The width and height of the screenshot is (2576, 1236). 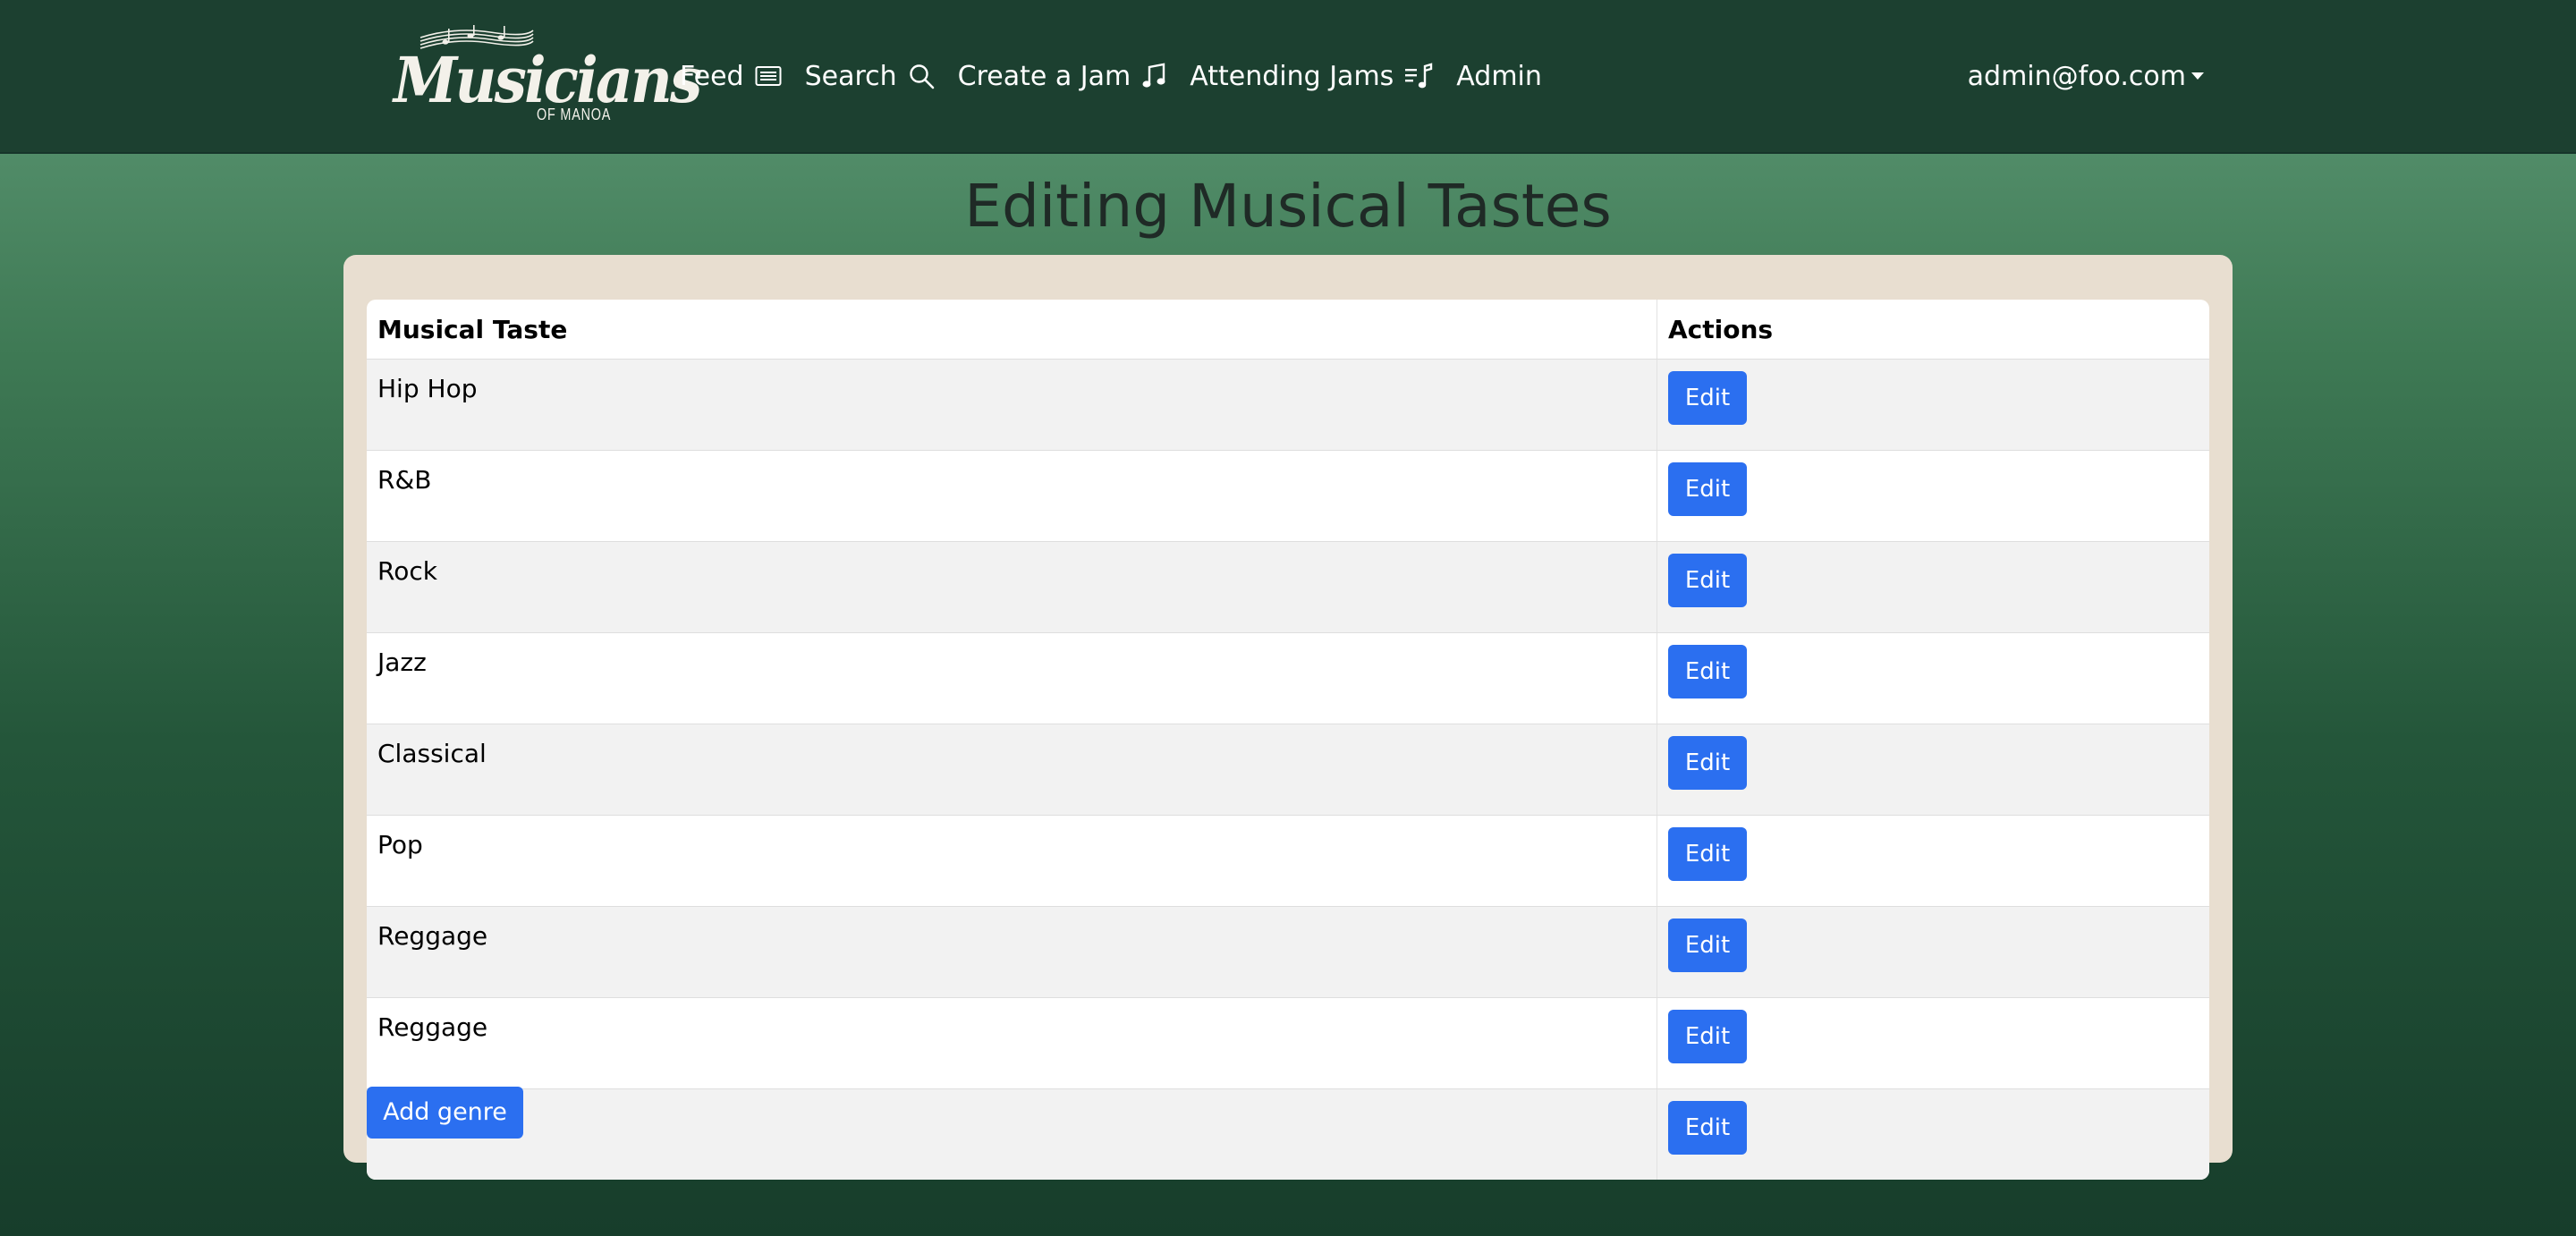 What do you see at coordinates (1012, 587) in the screenshot?
I see `musical-taste-cell: Rock` at bounding box center [1012, 587].